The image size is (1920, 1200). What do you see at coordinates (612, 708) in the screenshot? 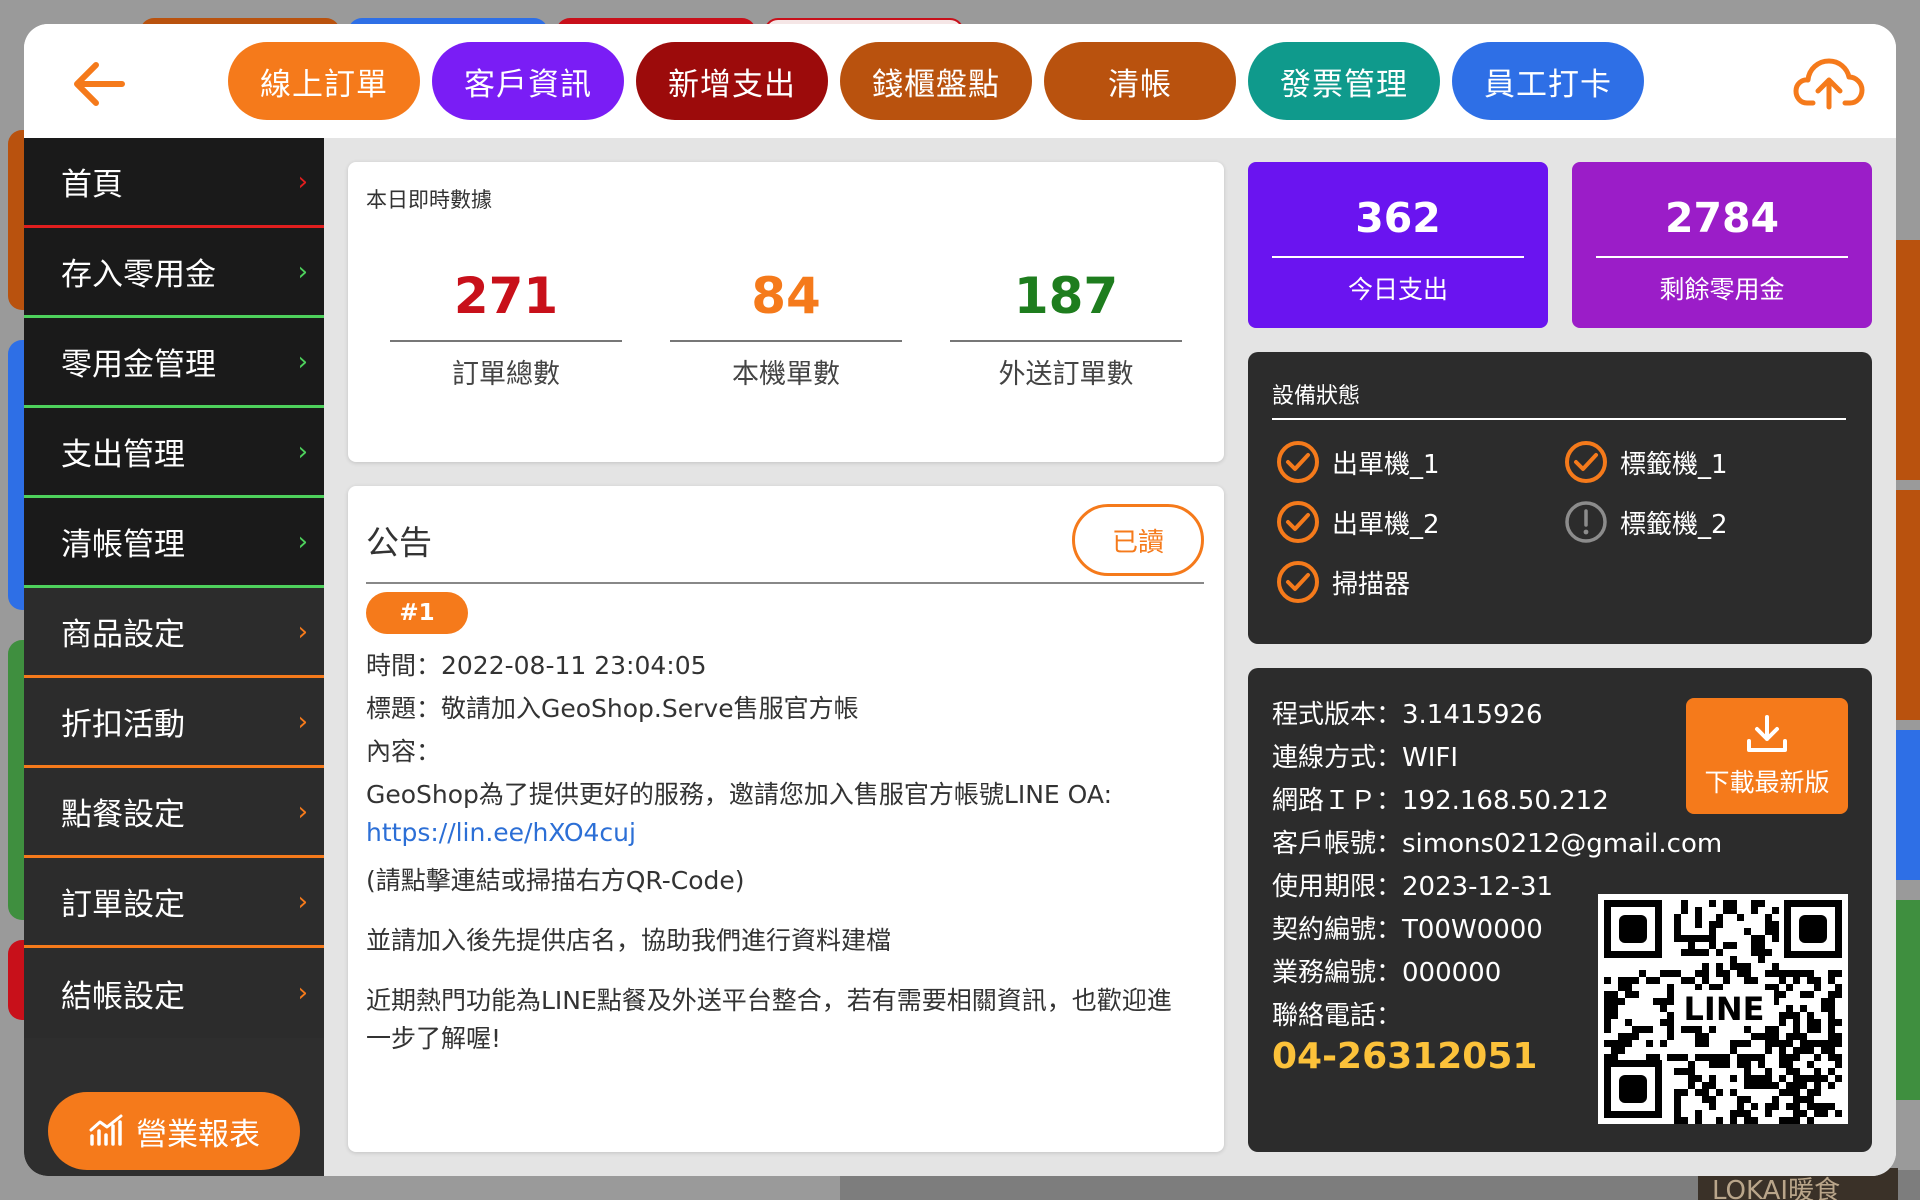
I see `announcement-subject: 標題：敬請加入GeoShop.Serve售服官方帳` at bounding box center [612, 708].